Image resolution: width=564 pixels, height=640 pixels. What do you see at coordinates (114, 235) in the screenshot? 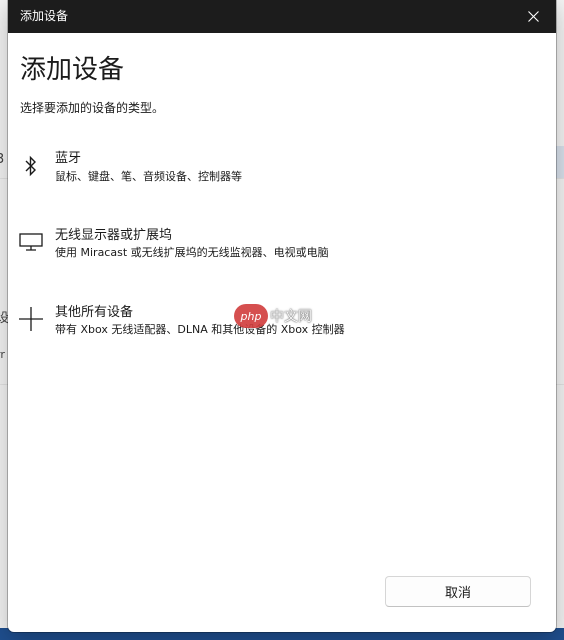
I see `option-title: 无线显示器或扩展坞` at bounding box center [114, 235].